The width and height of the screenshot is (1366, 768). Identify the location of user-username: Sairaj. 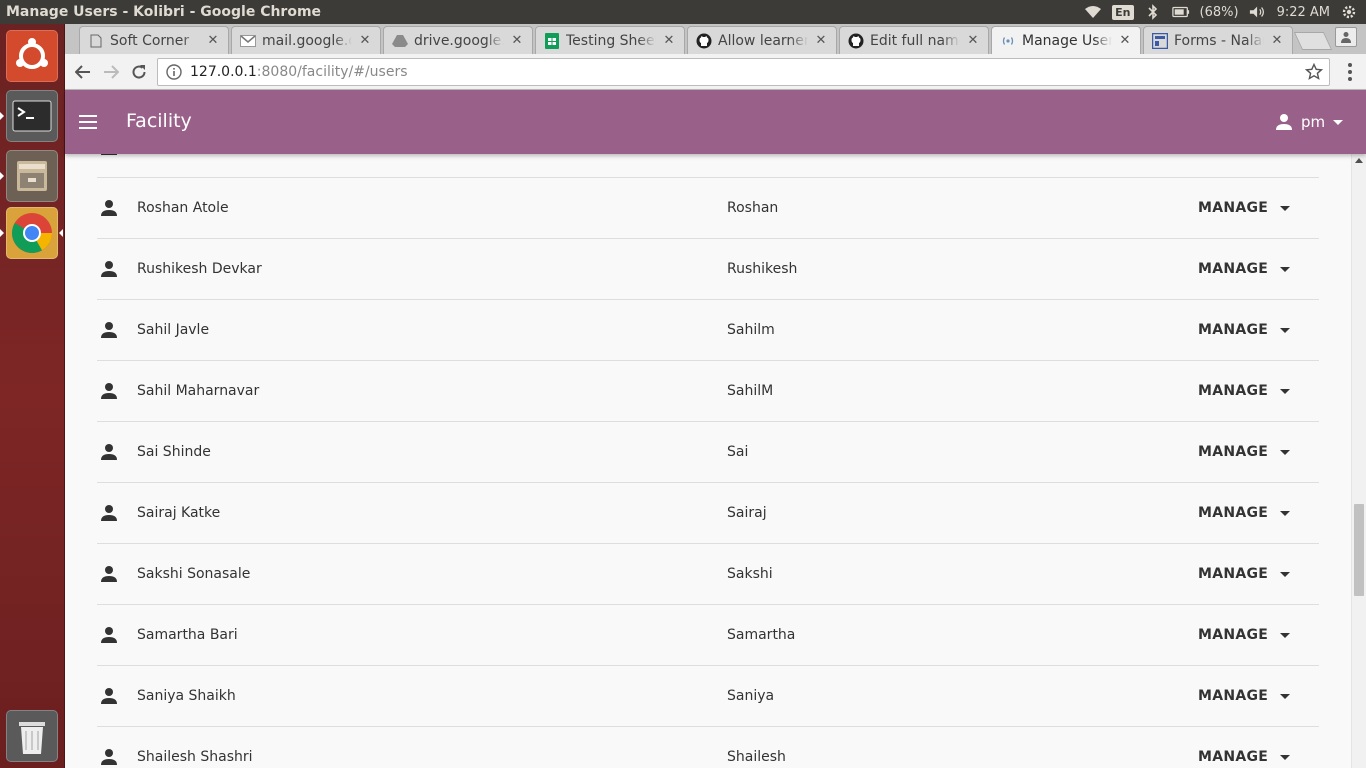
(747, 513).